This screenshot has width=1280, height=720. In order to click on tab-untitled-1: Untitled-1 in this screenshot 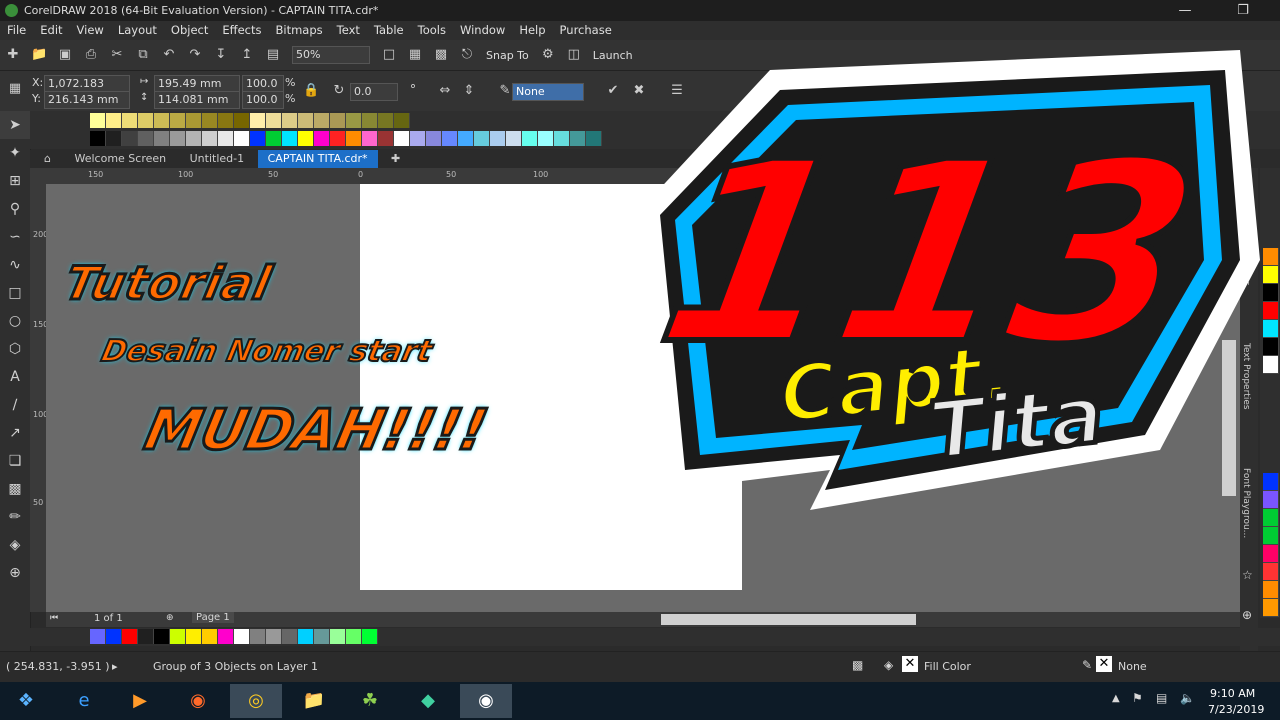, I will do `click(217, 159)`.